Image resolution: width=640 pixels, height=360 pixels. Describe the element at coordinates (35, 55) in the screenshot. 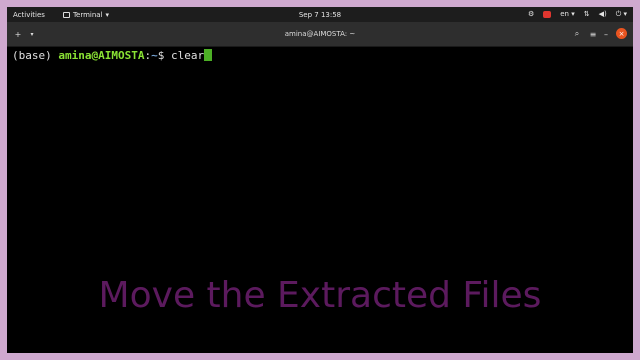

I see `conda-env: (base)` at that location.